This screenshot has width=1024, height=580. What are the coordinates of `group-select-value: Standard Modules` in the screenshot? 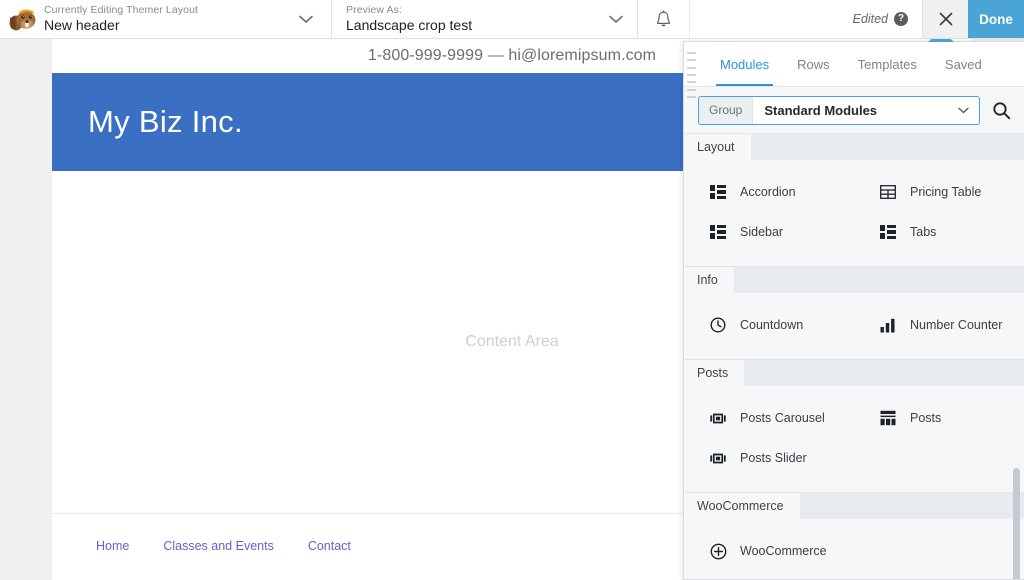 It's located at (821, 110).